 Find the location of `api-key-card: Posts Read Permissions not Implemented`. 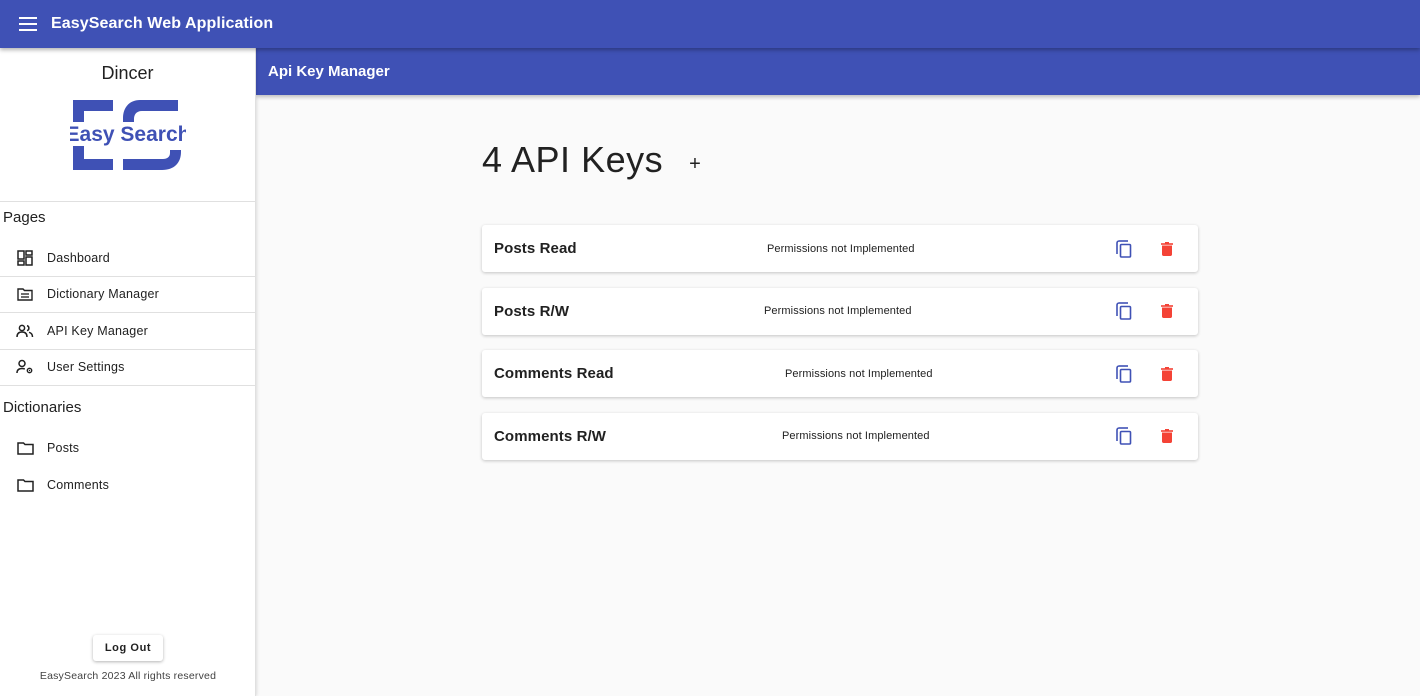

api-key-card: Posts Read Permissions not Implemented is located at coordinates (840, 248).